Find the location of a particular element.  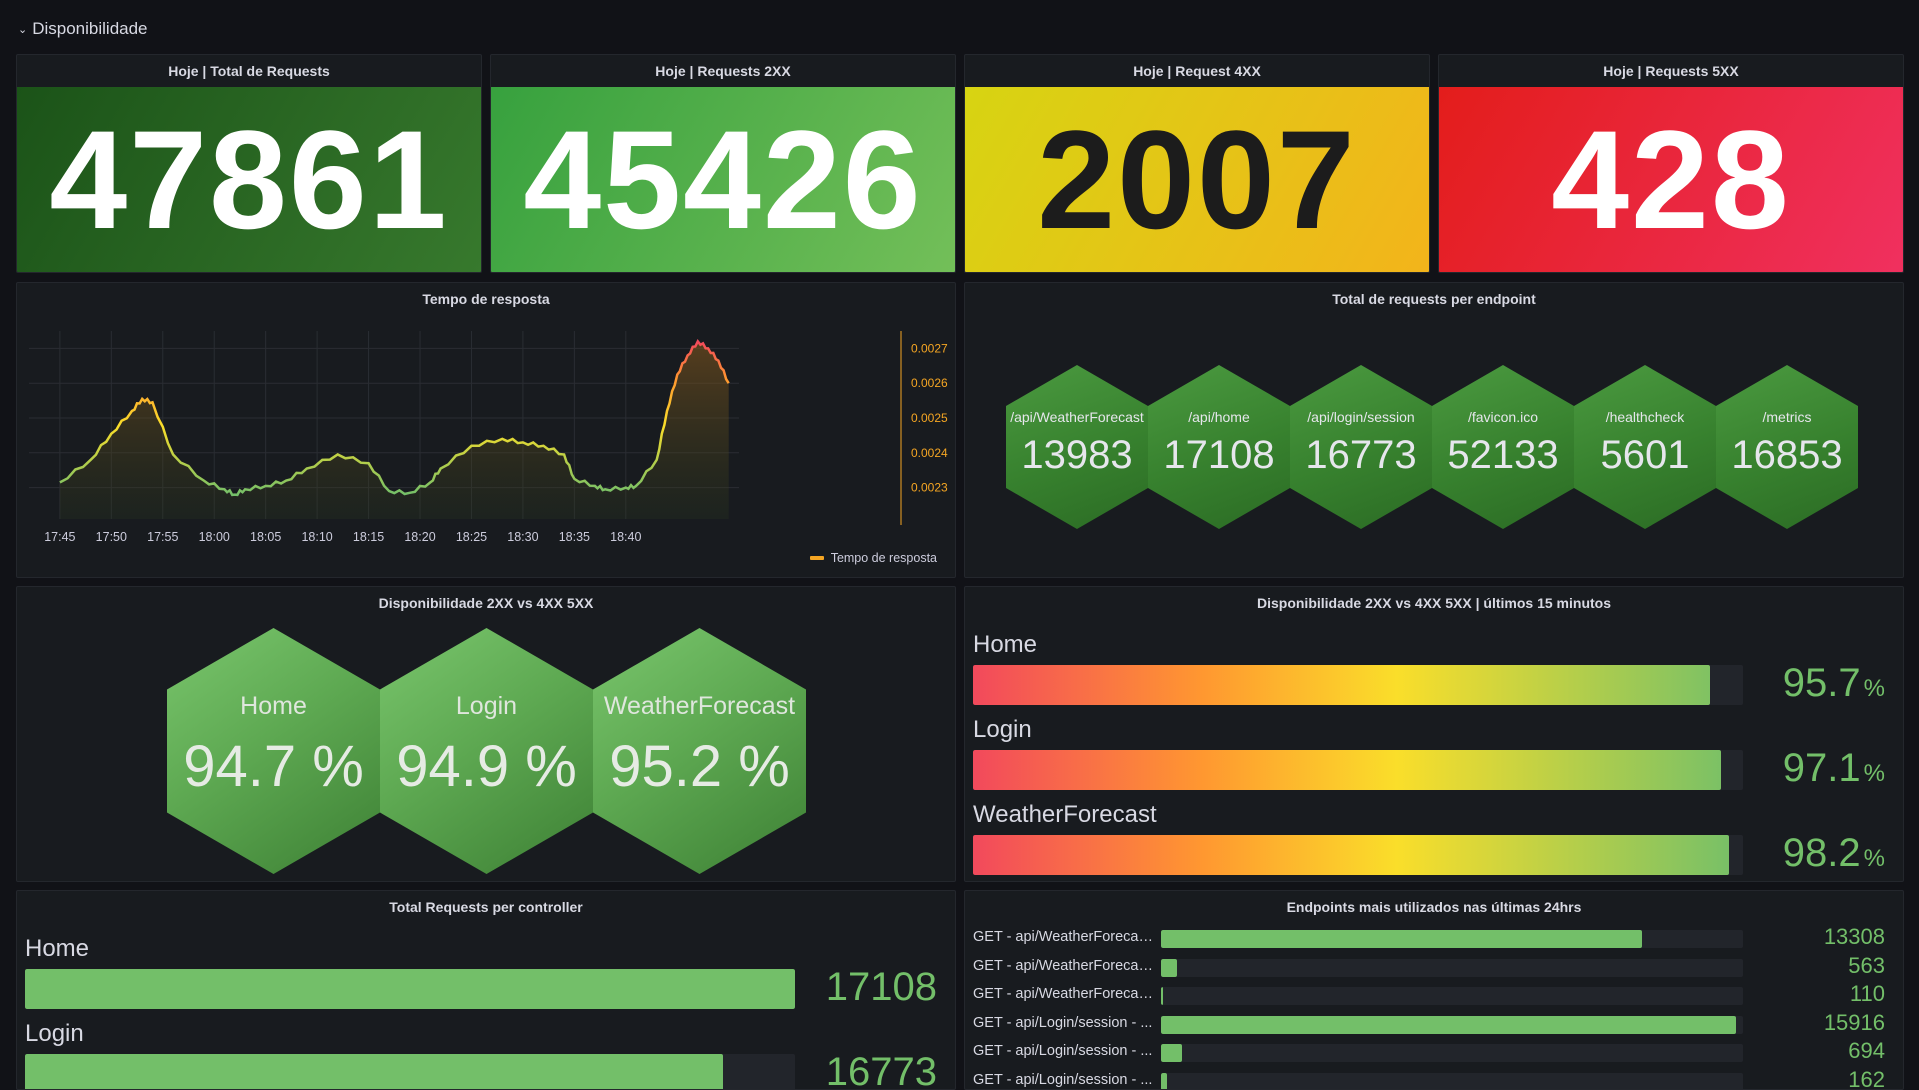

x-tick-label: 18:00 is located at coordinates (214, 537).